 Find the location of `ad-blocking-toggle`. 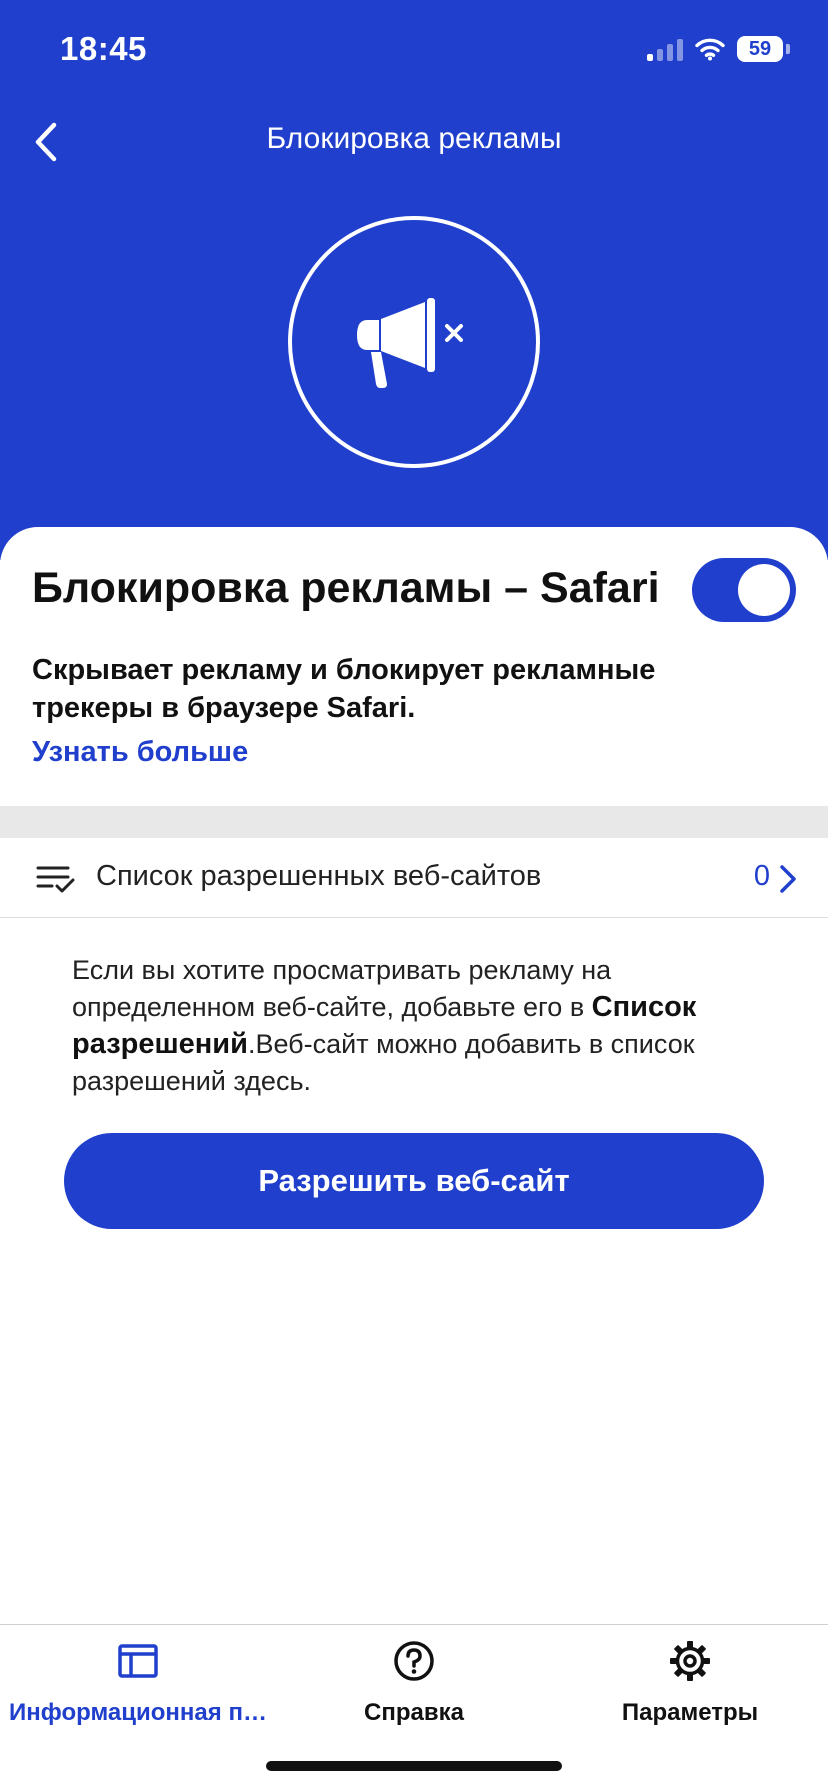

ad-blocking-toggle is located at coordinates (744, 590).